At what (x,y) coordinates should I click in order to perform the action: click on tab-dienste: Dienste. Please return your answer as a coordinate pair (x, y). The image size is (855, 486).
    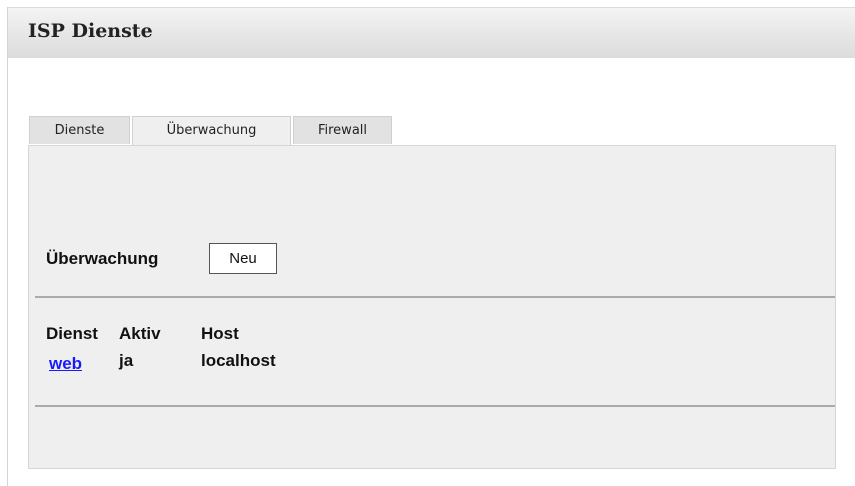
    Looking at the image, I should click on (79, 130).